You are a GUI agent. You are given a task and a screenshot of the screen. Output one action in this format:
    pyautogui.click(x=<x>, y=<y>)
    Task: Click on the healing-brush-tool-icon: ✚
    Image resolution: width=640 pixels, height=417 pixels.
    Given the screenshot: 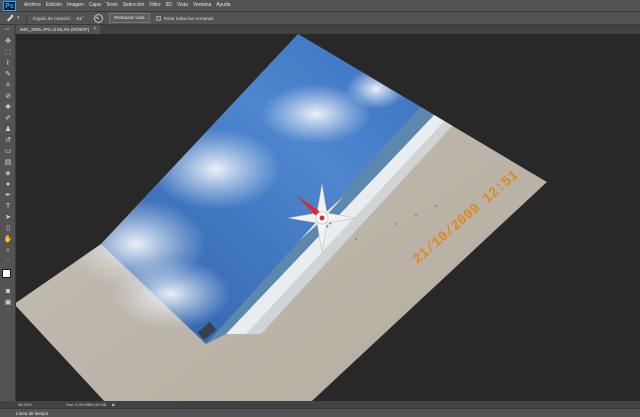 What is the action you would take?
    pyautogui.click(x=8, y=107)
    